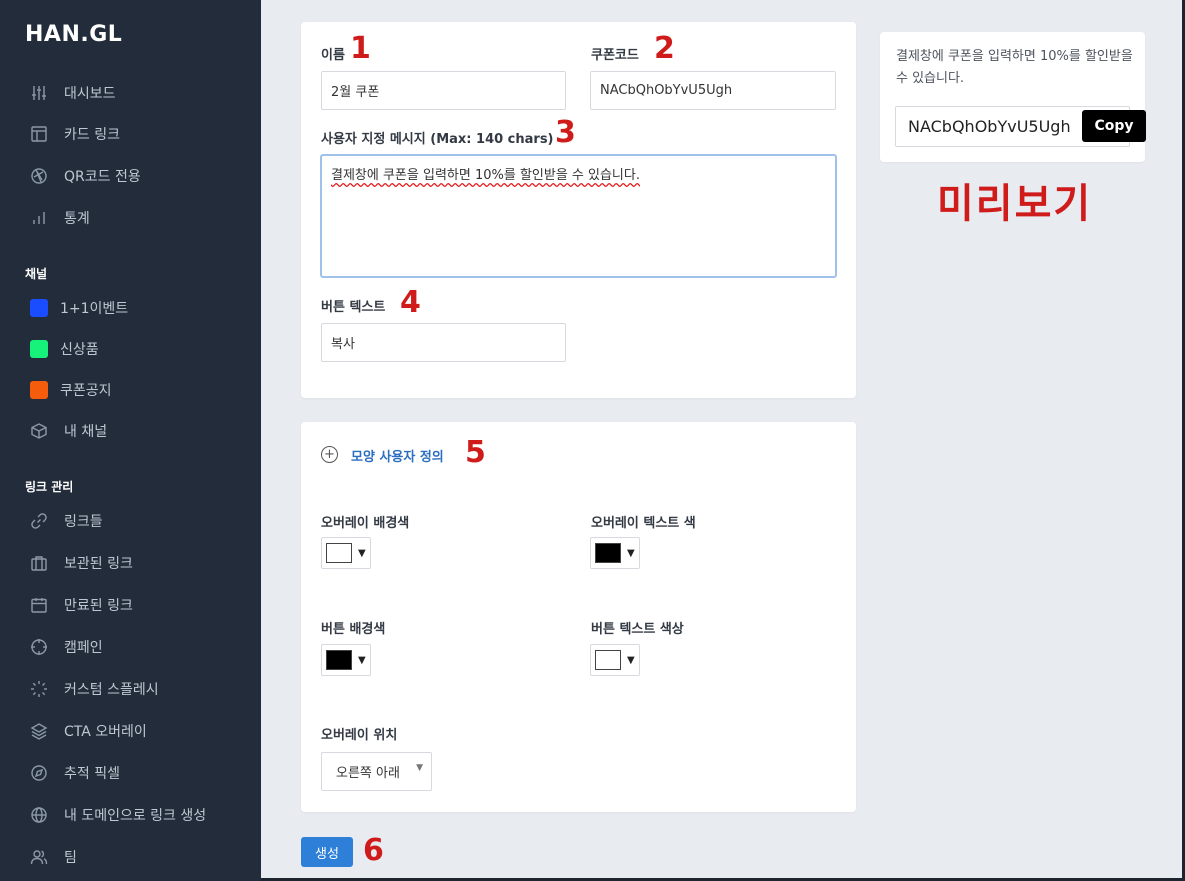 This screenshot has width=1185, height=881. What do you see at coordinates (102, 177) in the screenshot?
I see `sidebar-item-label: QR코드 전용` at bounding box center [102, 177].